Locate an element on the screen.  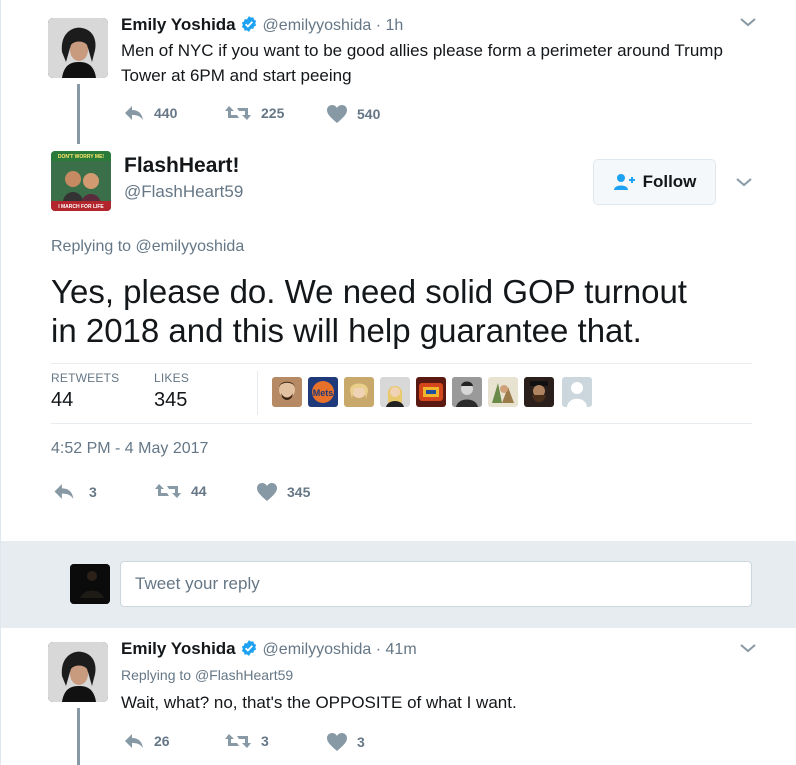
tweet-time: 1h is located at coordinates (395, 25).